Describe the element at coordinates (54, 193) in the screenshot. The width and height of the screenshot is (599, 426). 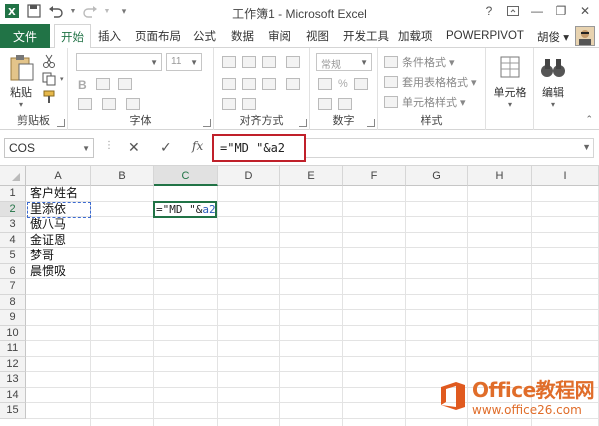
I see `cell-a1: 客户姓名` at that location.